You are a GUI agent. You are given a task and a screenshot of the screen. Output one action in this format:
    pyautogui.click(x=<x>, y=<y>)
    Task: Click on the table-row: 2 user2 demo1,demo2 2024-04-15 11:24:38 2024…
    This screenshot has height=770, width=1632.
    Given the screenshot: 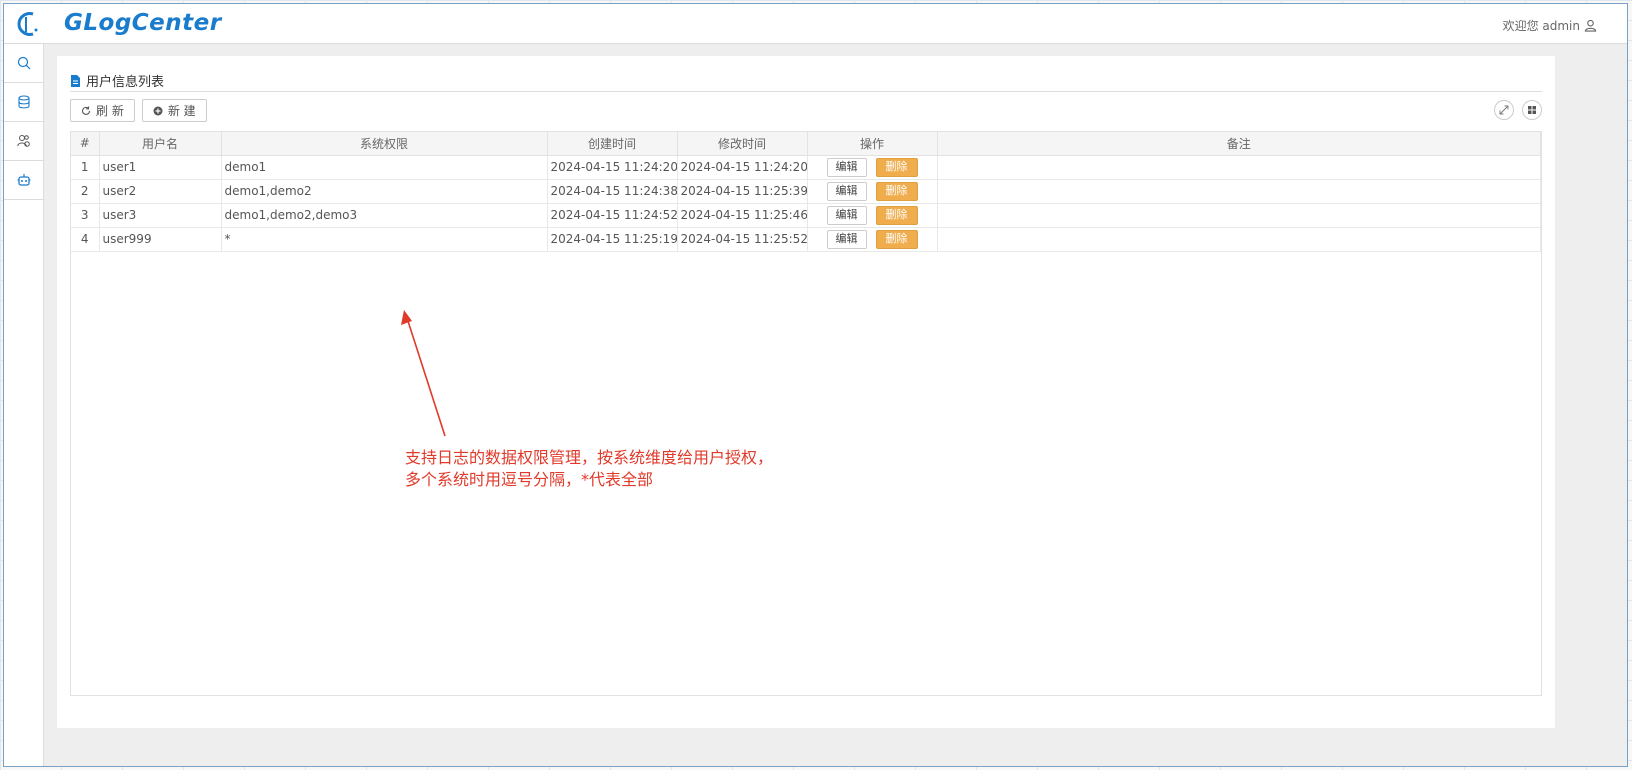 What is the action you would take?
    pyautogui.click(x=806, y=191)
    